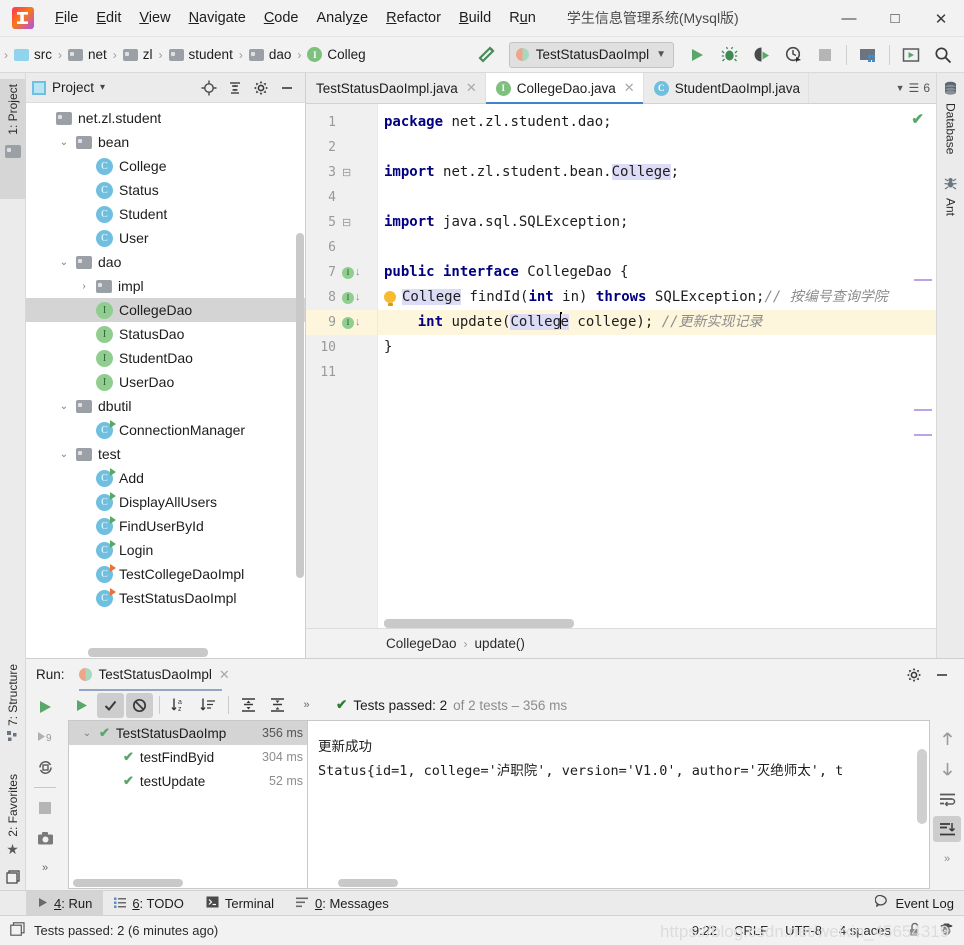  What do you see at coordinates (201, 54) in the screenshot?
I see `breadcrumb-item-student: student` at bounding box center [201, 54].